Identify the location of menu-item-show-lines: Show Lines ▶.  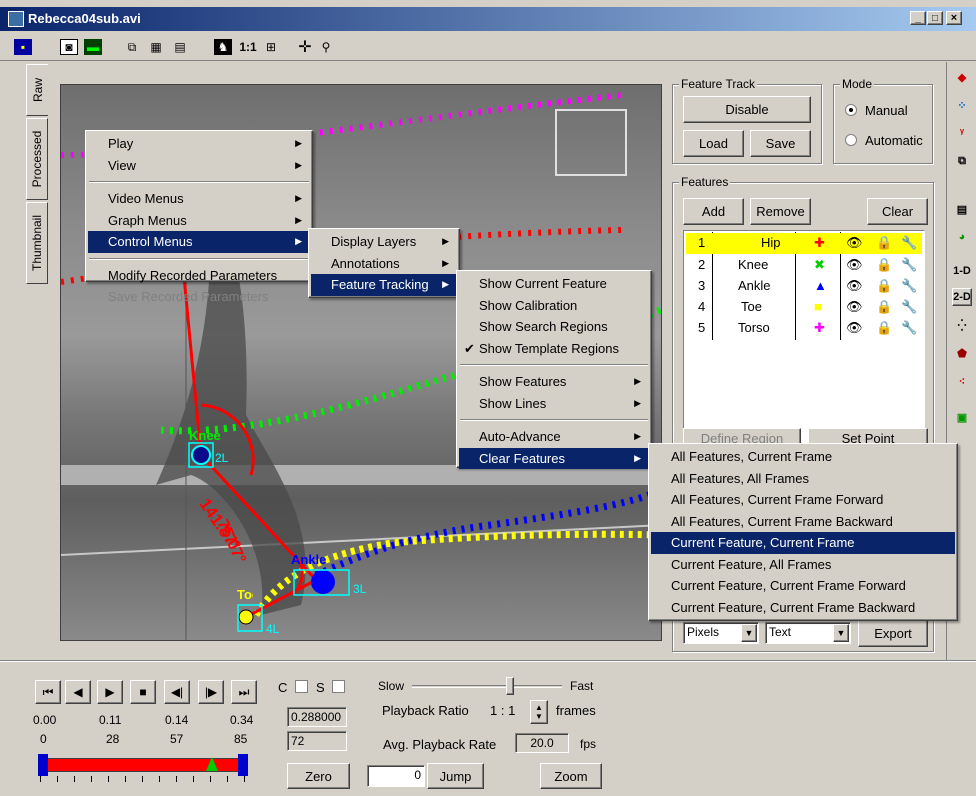
(554, 404).